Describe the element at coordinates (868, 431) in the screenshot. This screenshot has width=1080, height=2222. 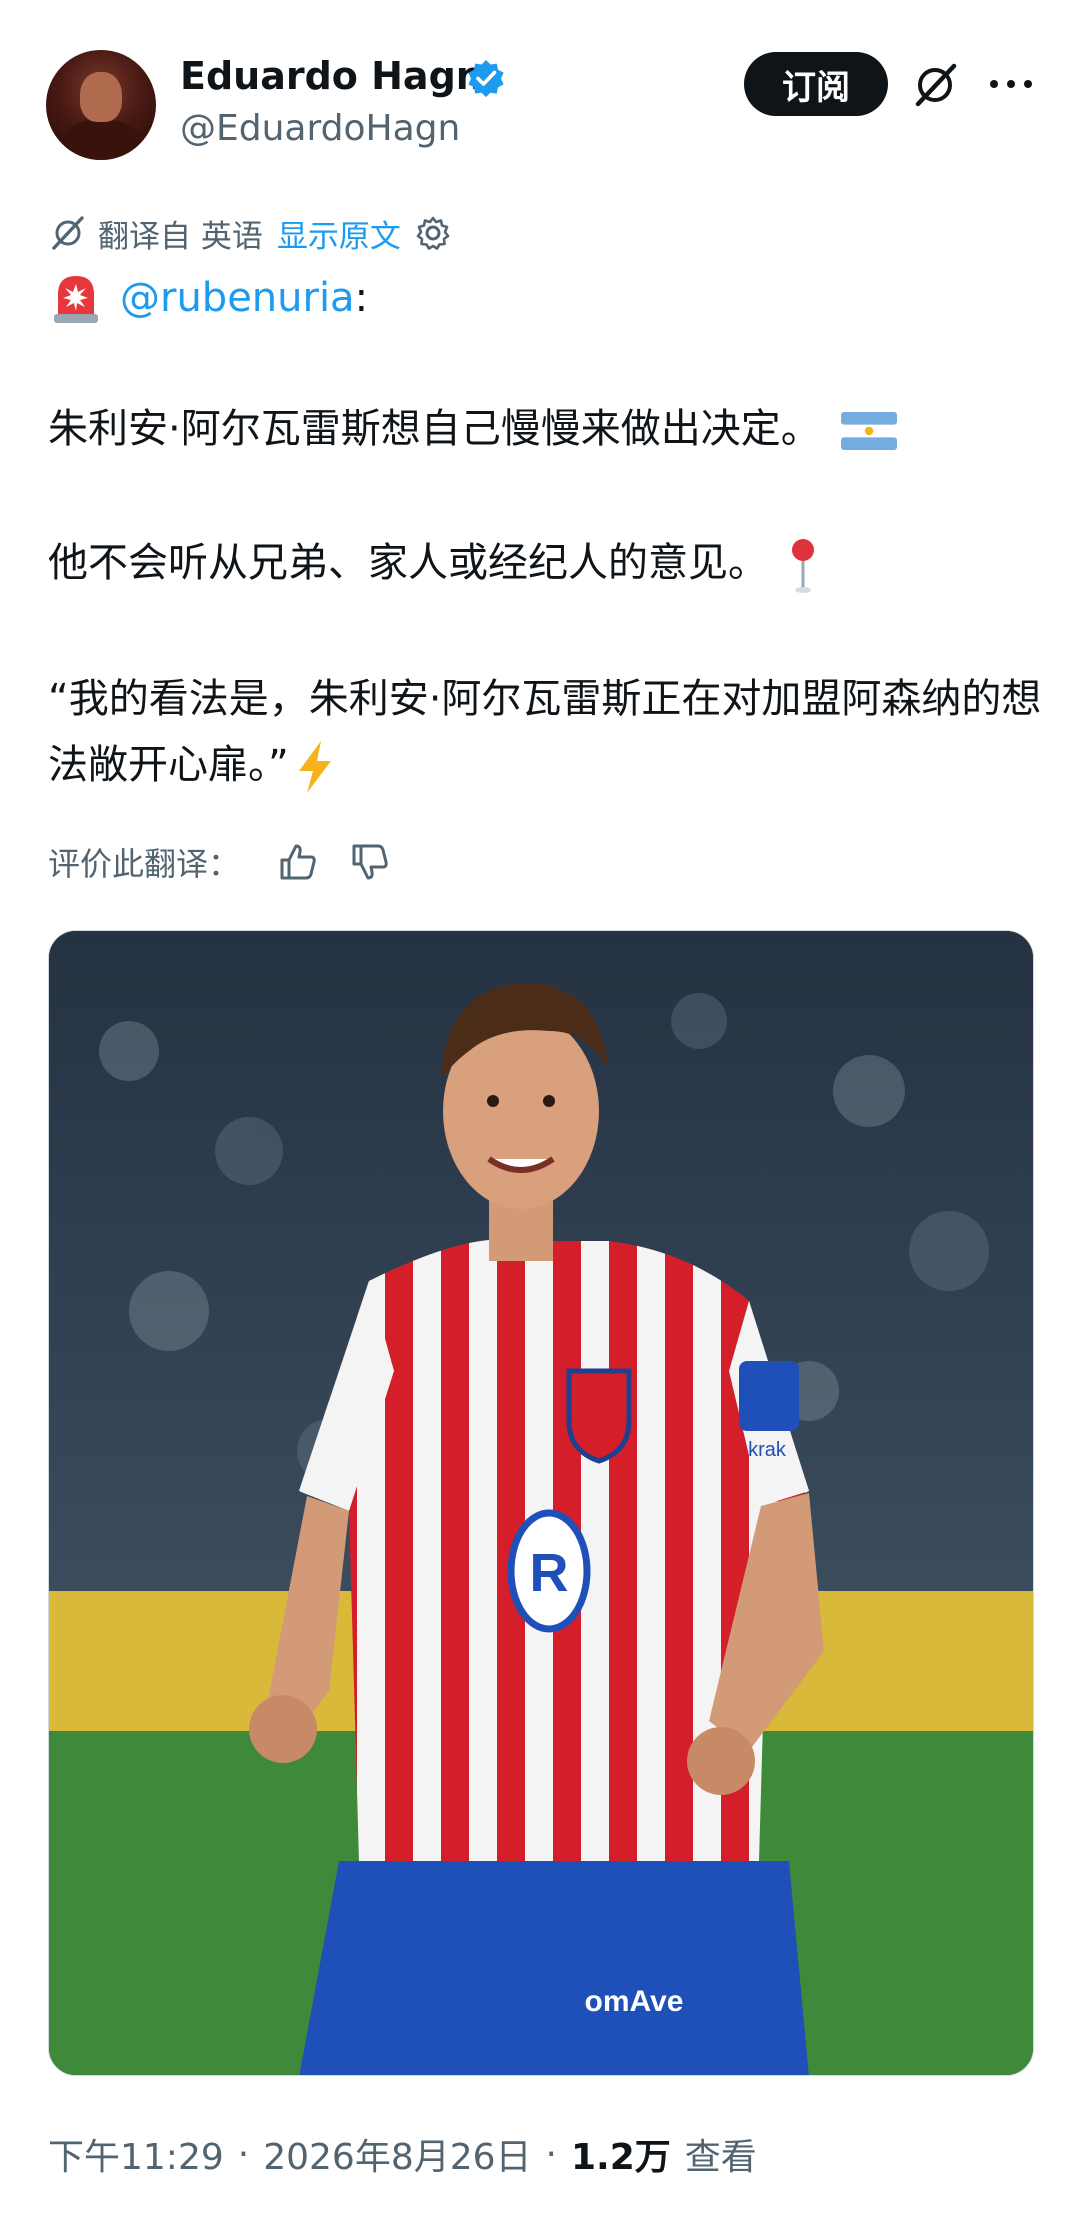
I see `argentina-flag-icon` at that location.